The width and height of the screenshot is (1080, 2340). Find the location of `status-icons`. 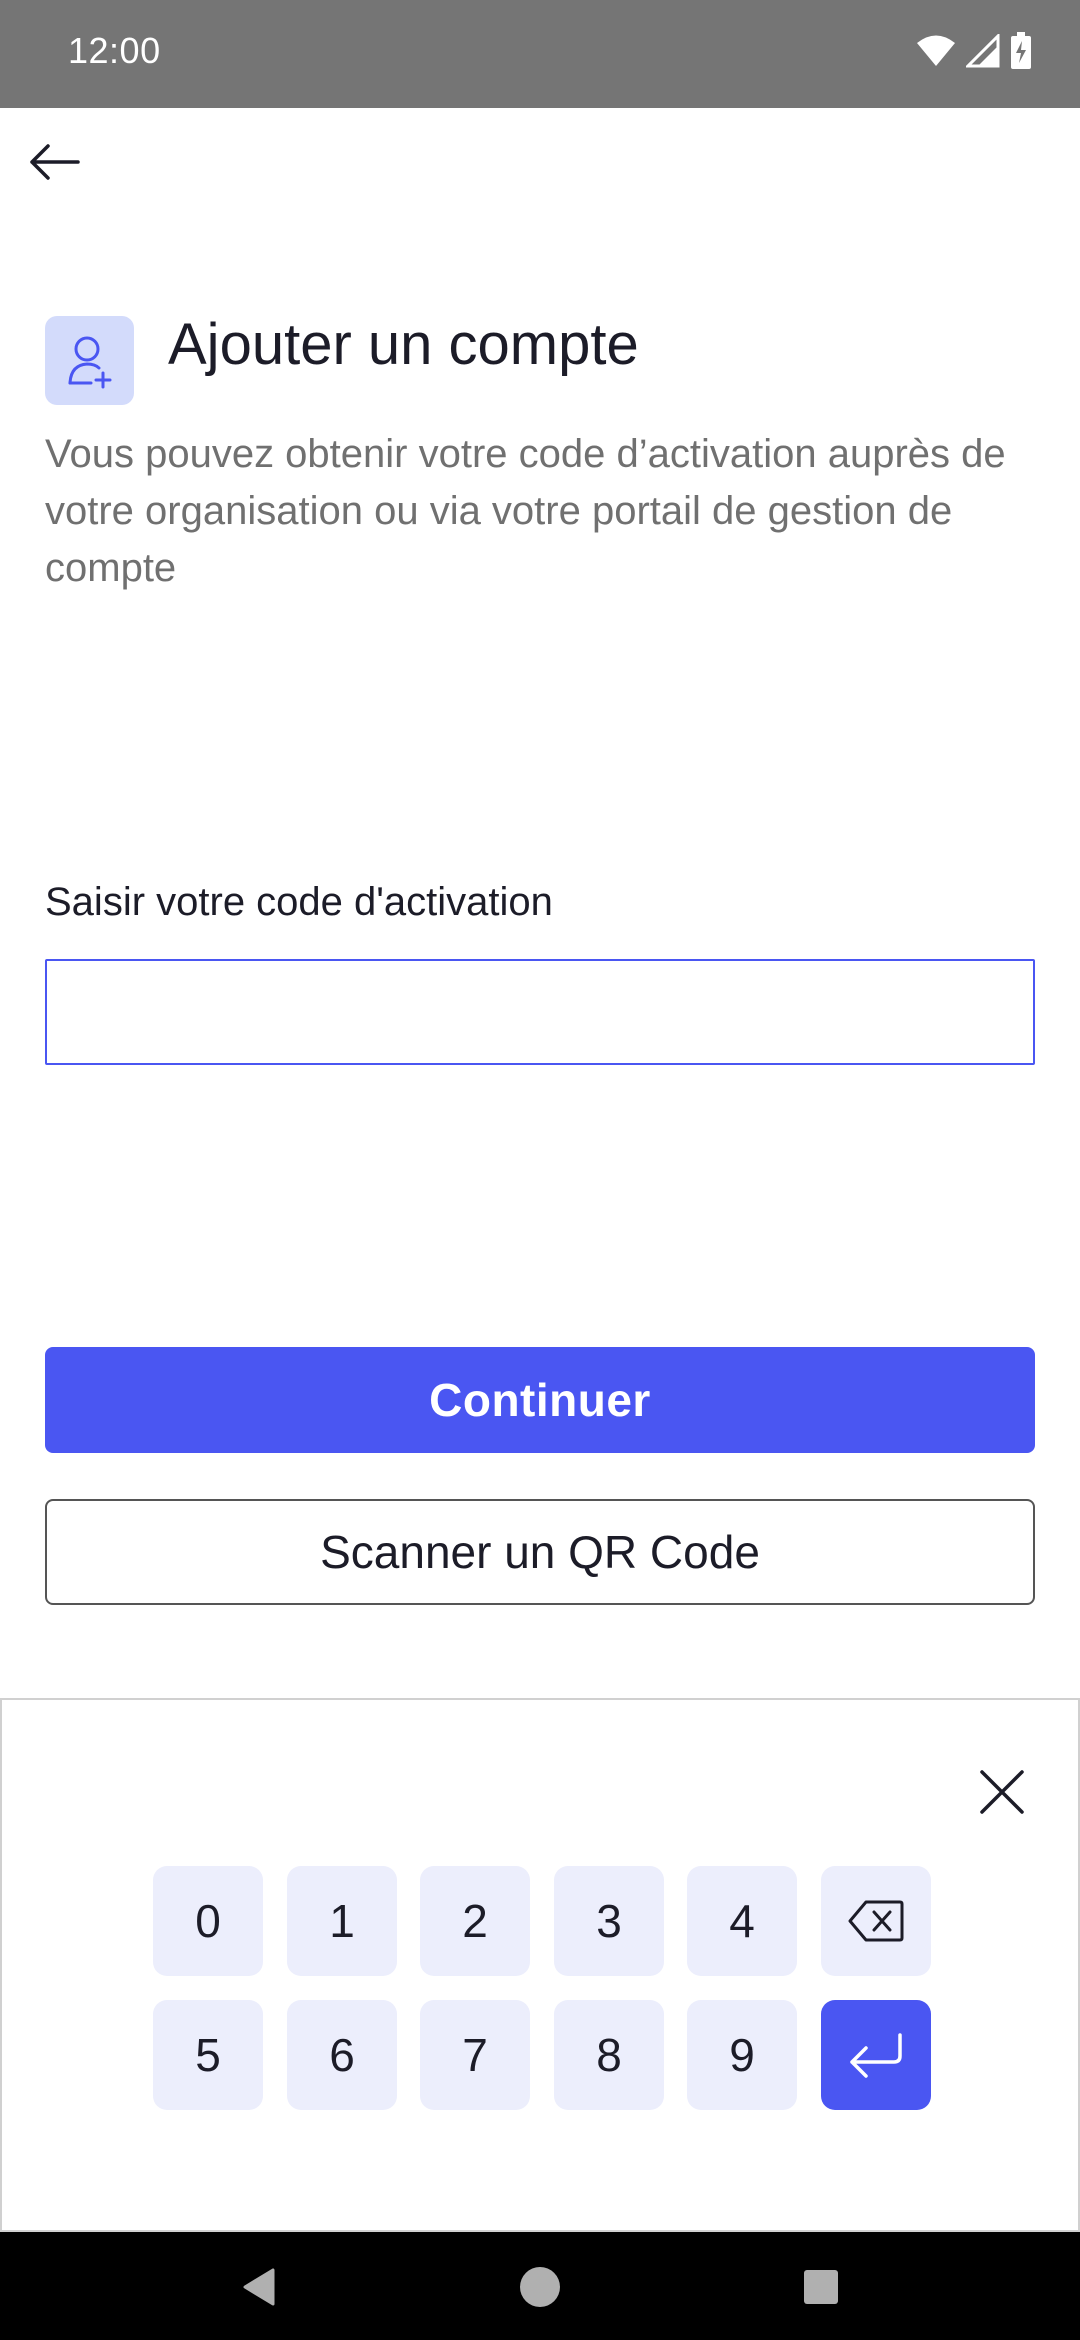

status-icons is located at coordinates (974, 51).